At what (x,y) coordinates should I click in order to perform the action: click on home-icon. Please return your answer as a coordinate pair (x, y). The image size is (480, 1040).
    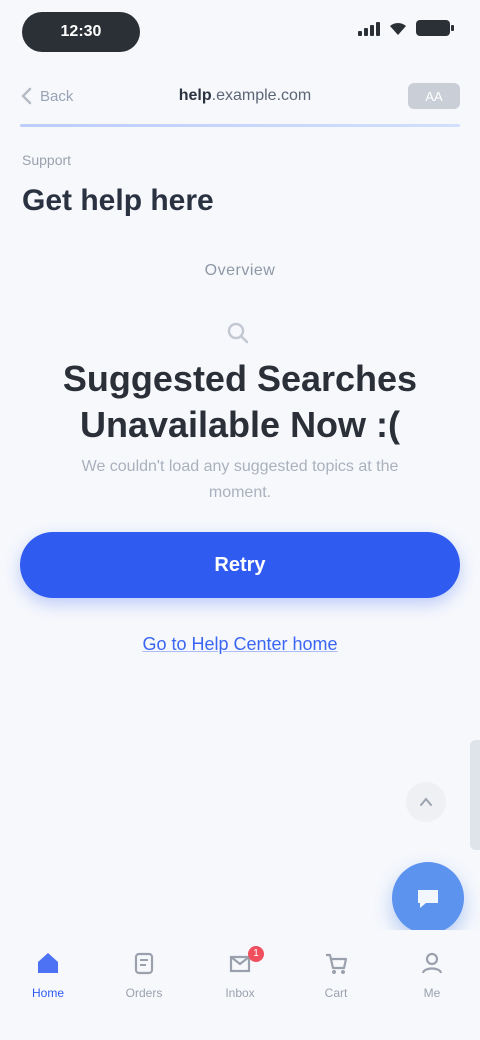
    Looking at the image, I should click on (48, 963).